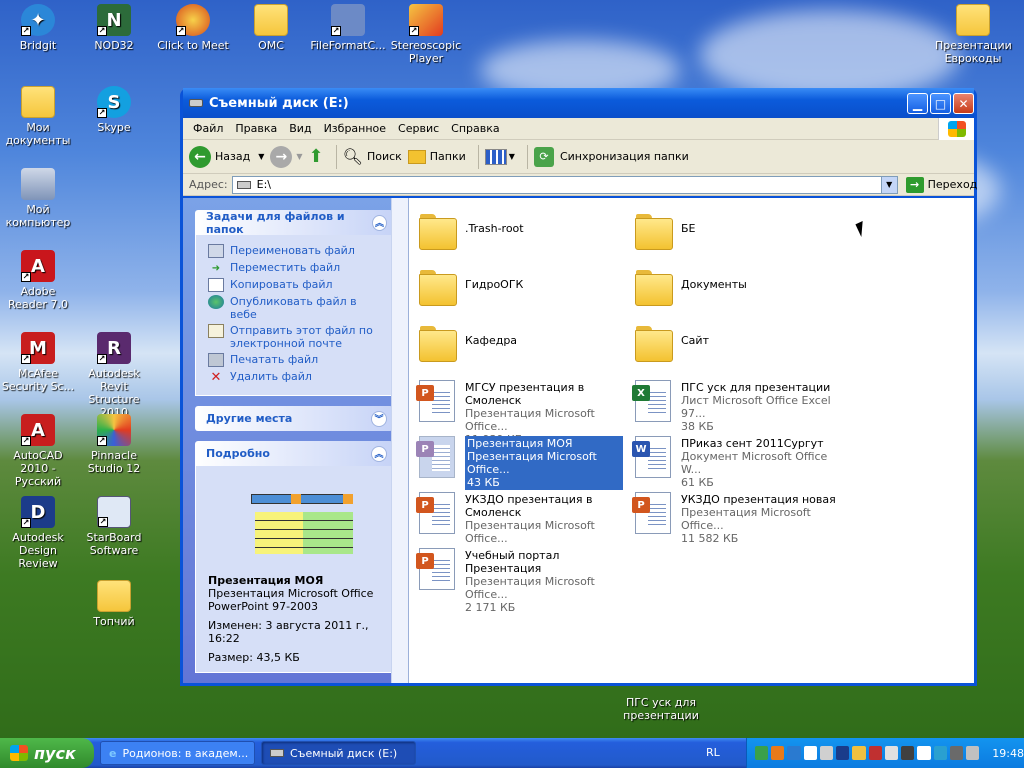 The image size is (1024, 768). What do you see at coordinates (399, 440) in the screenshot?
I see `task-pane-scrollbar` at bounding box center [399, 440].